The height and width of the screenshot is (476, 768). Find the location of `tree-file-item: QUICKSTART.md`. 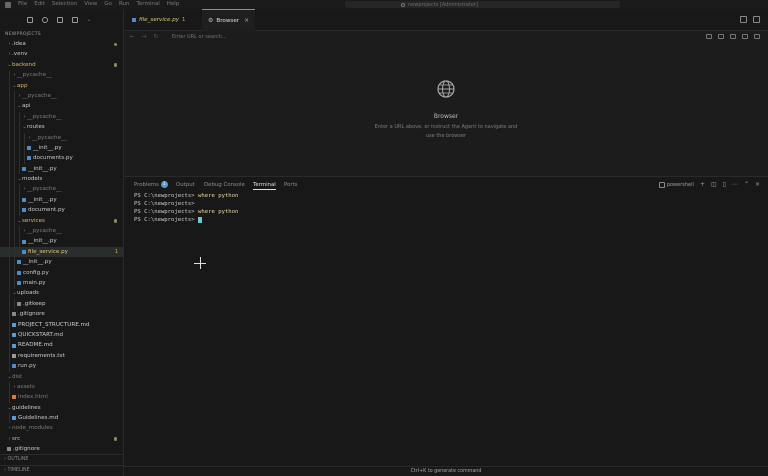

tree-file-item: QUICKSTART.md is located at coordinates (62, 335).